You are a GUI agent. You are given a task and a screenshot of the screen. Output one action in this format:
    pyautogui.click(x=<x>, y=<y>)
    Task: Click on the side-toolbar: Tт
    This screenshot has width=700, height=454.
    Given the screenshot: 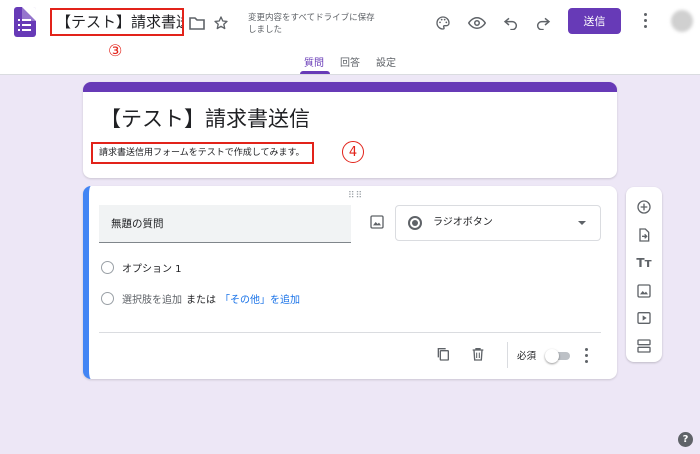 What is the action you would take?
    pyautogui.click(x=644, y=274)
    